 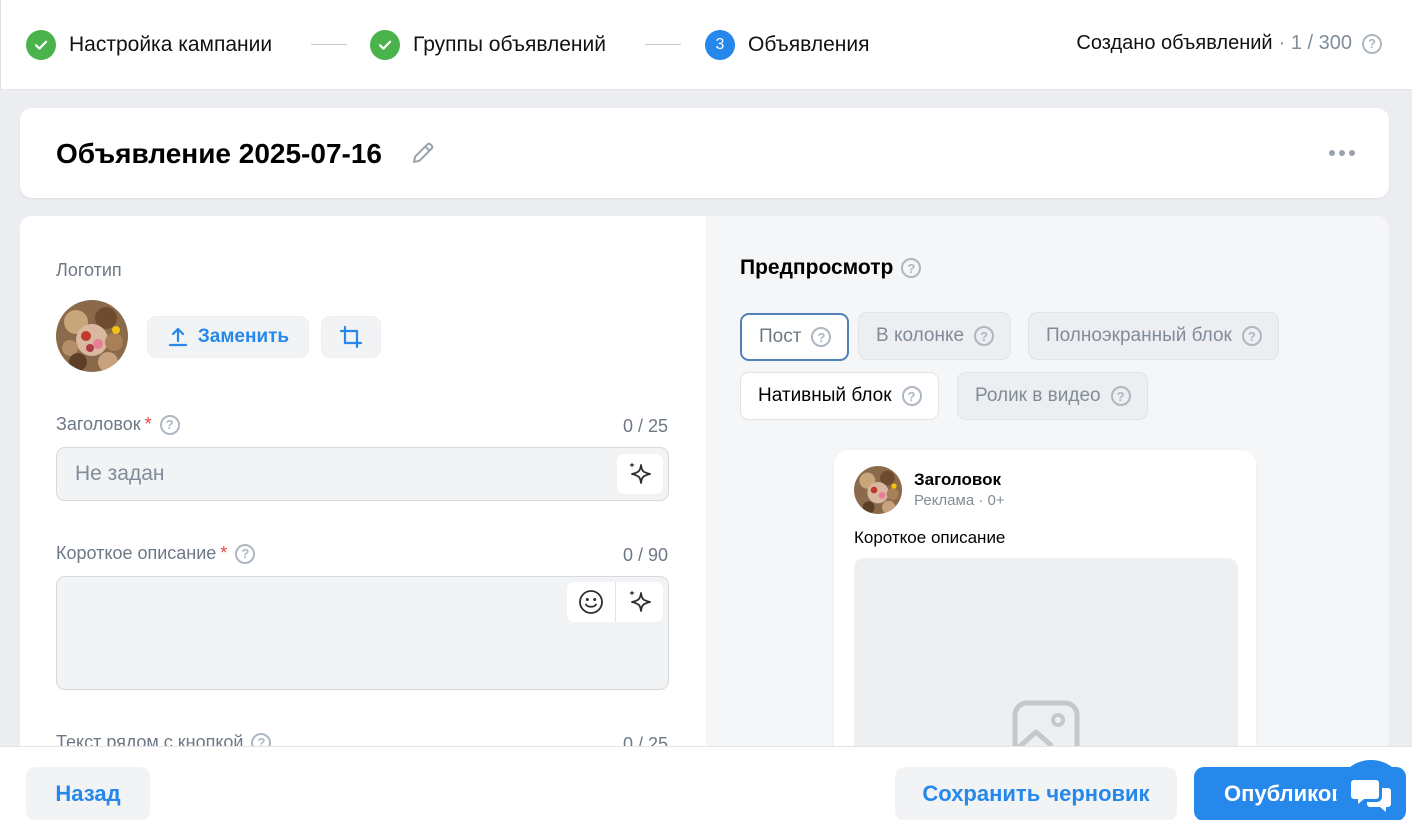 I want to click on format-tab-video: Ролик в видео ?, so click(x=1052, y=396).